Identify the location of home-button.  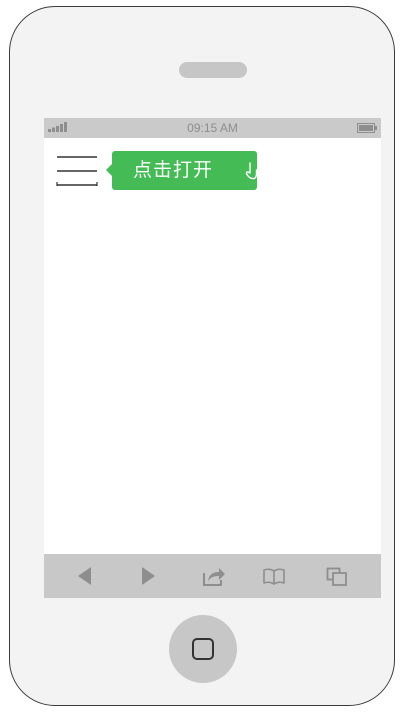
(203, 649).